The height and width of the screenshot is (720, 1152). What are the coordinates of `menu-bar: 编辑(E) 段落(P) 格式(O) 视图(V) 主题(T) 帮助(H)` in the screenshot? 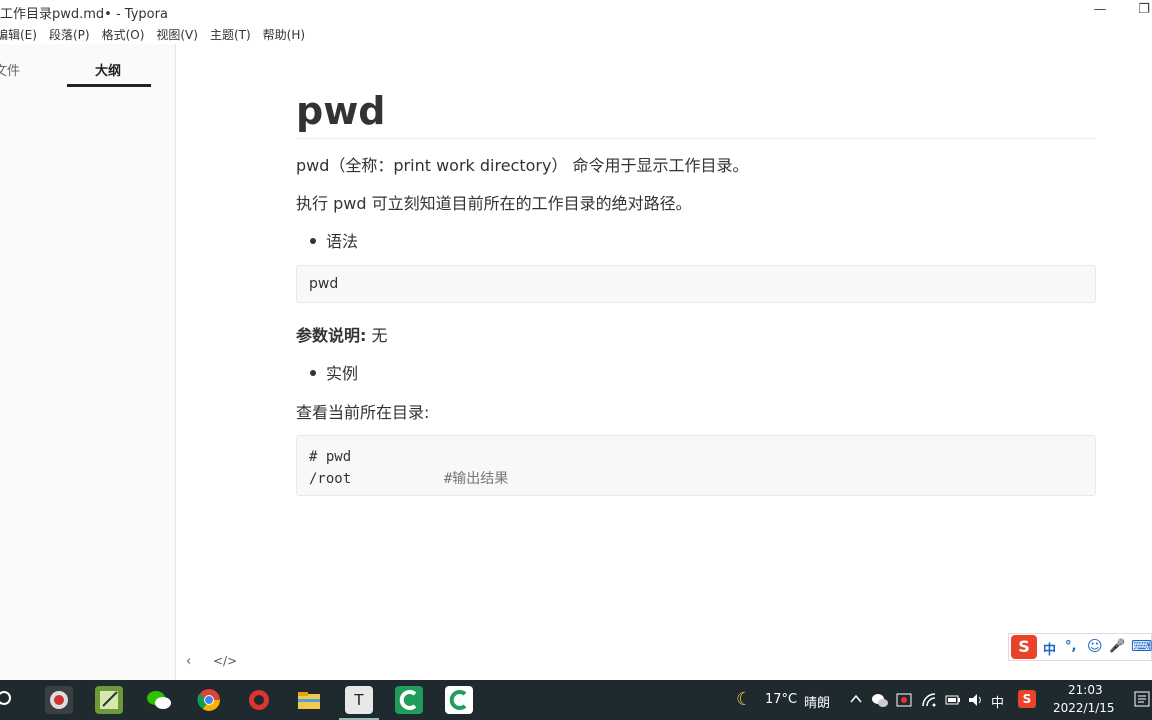 It's located at (155, 33).